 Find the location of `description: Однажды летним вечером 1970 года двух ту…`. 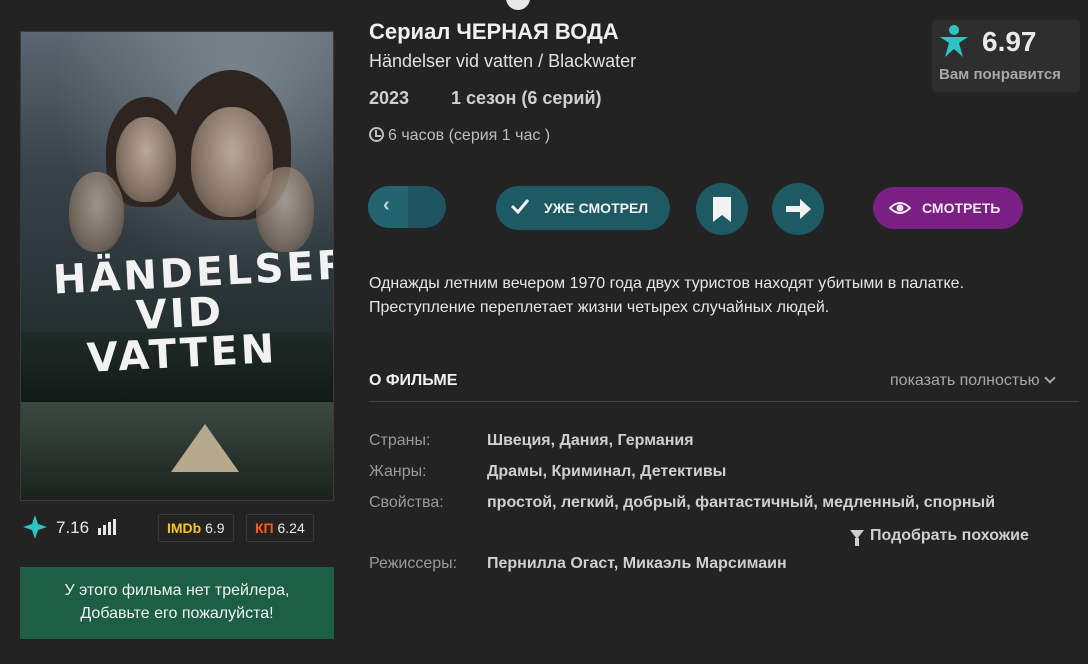

description: Однажды летним вечером 1970 года двух ту… is located at coordinates (719, 296).